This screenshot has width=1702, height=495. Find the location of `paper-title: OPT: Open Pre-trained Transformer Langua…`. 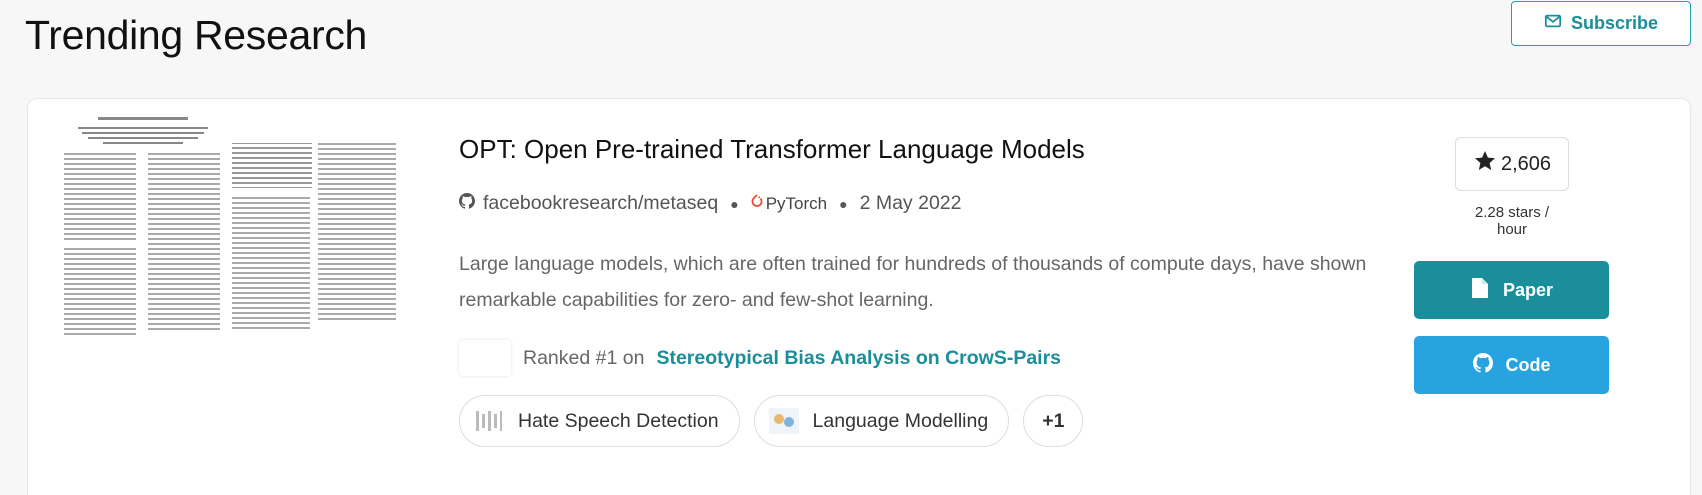

paper-title: OPT: Open Pre-trained Transformer Langua… is located at coordinates (772, 149).